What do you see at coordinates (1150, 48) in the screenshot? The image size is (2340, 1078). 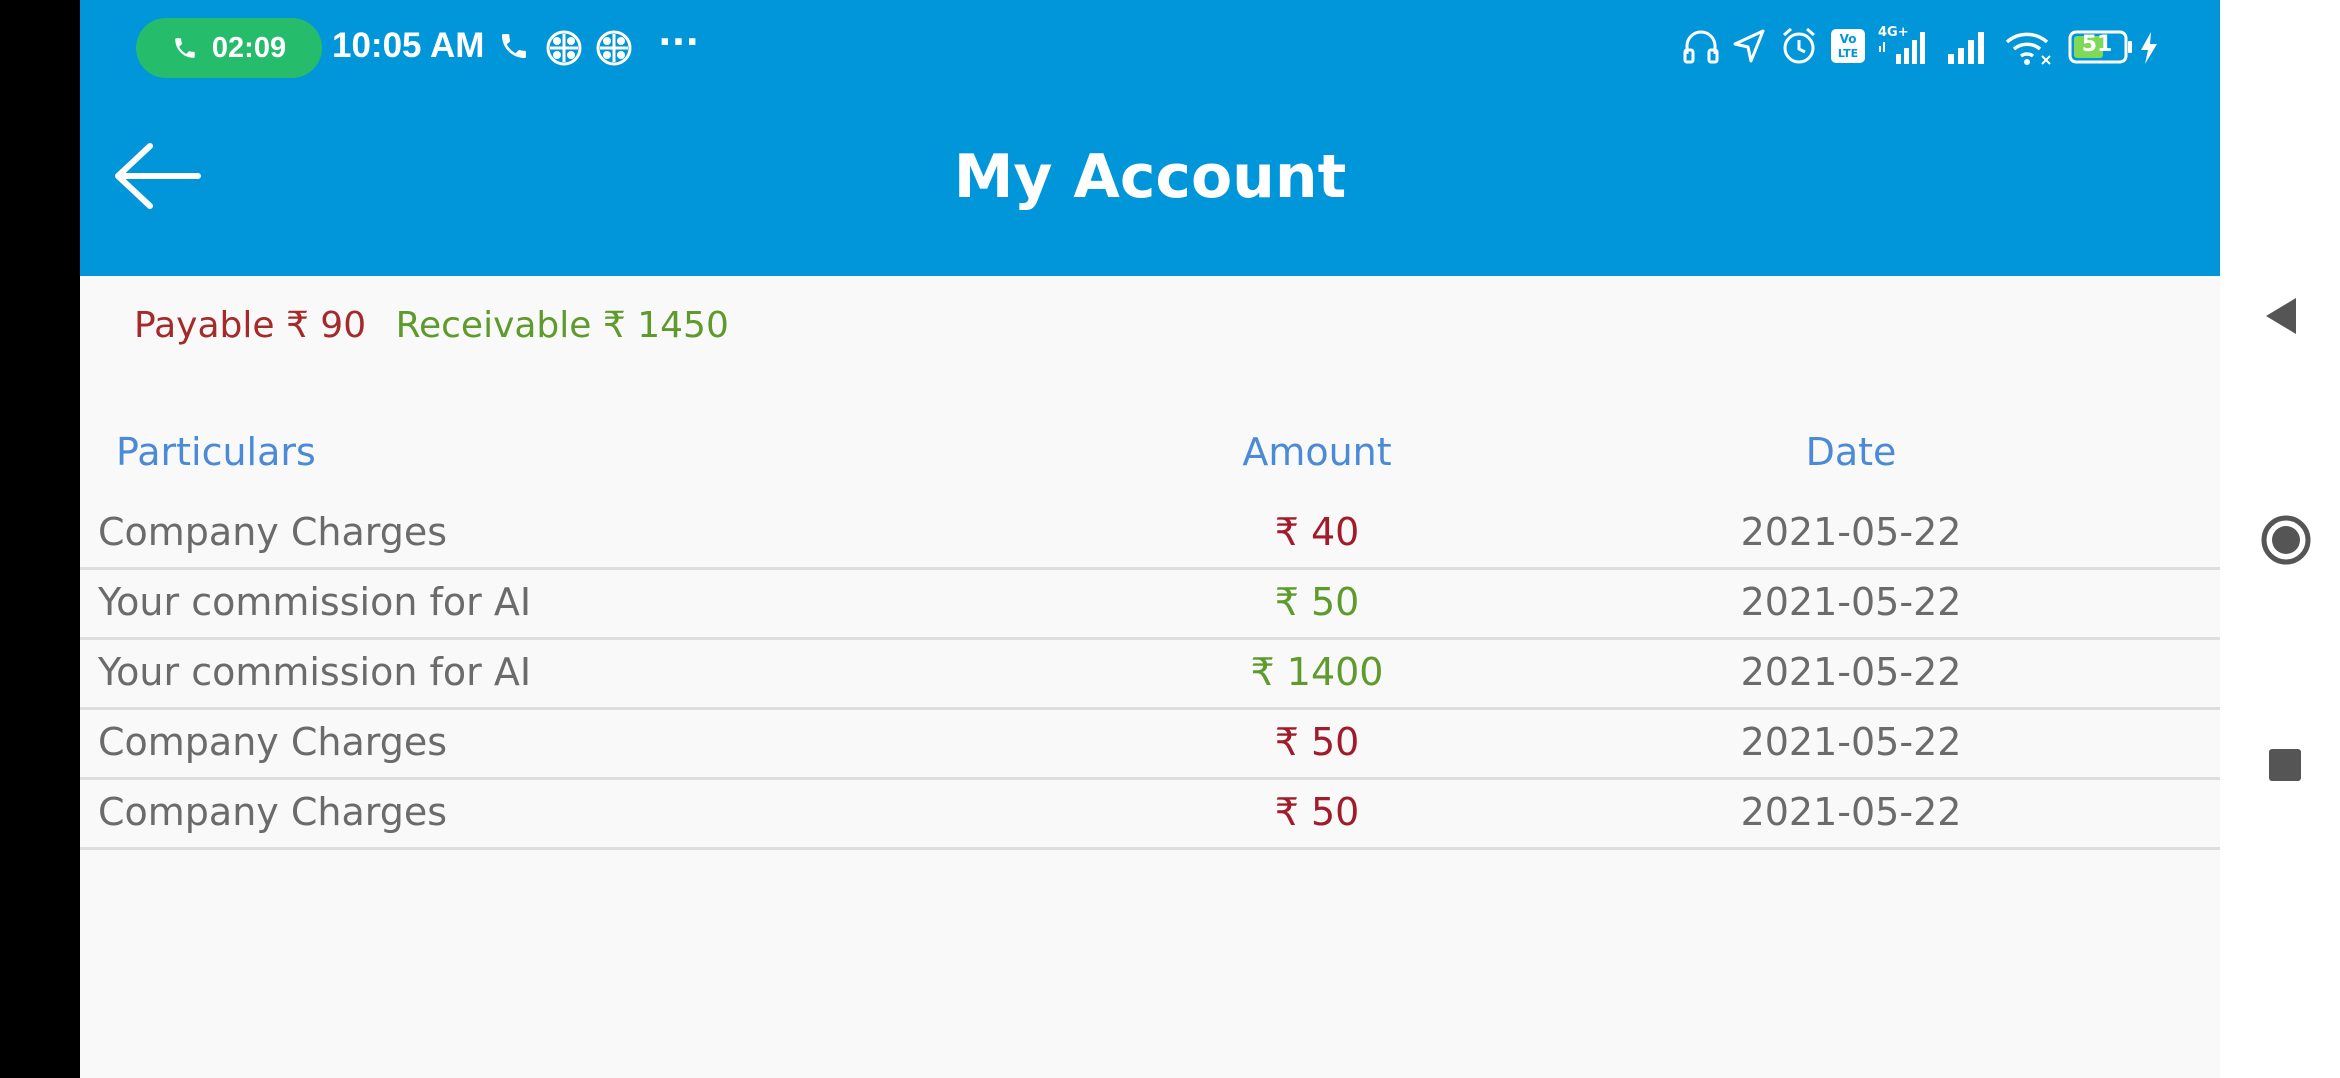 I see `status-bar: 02:09 10:05 AM ··· Vo LTE 4G+ 51` at bounding box center [1150, 48].